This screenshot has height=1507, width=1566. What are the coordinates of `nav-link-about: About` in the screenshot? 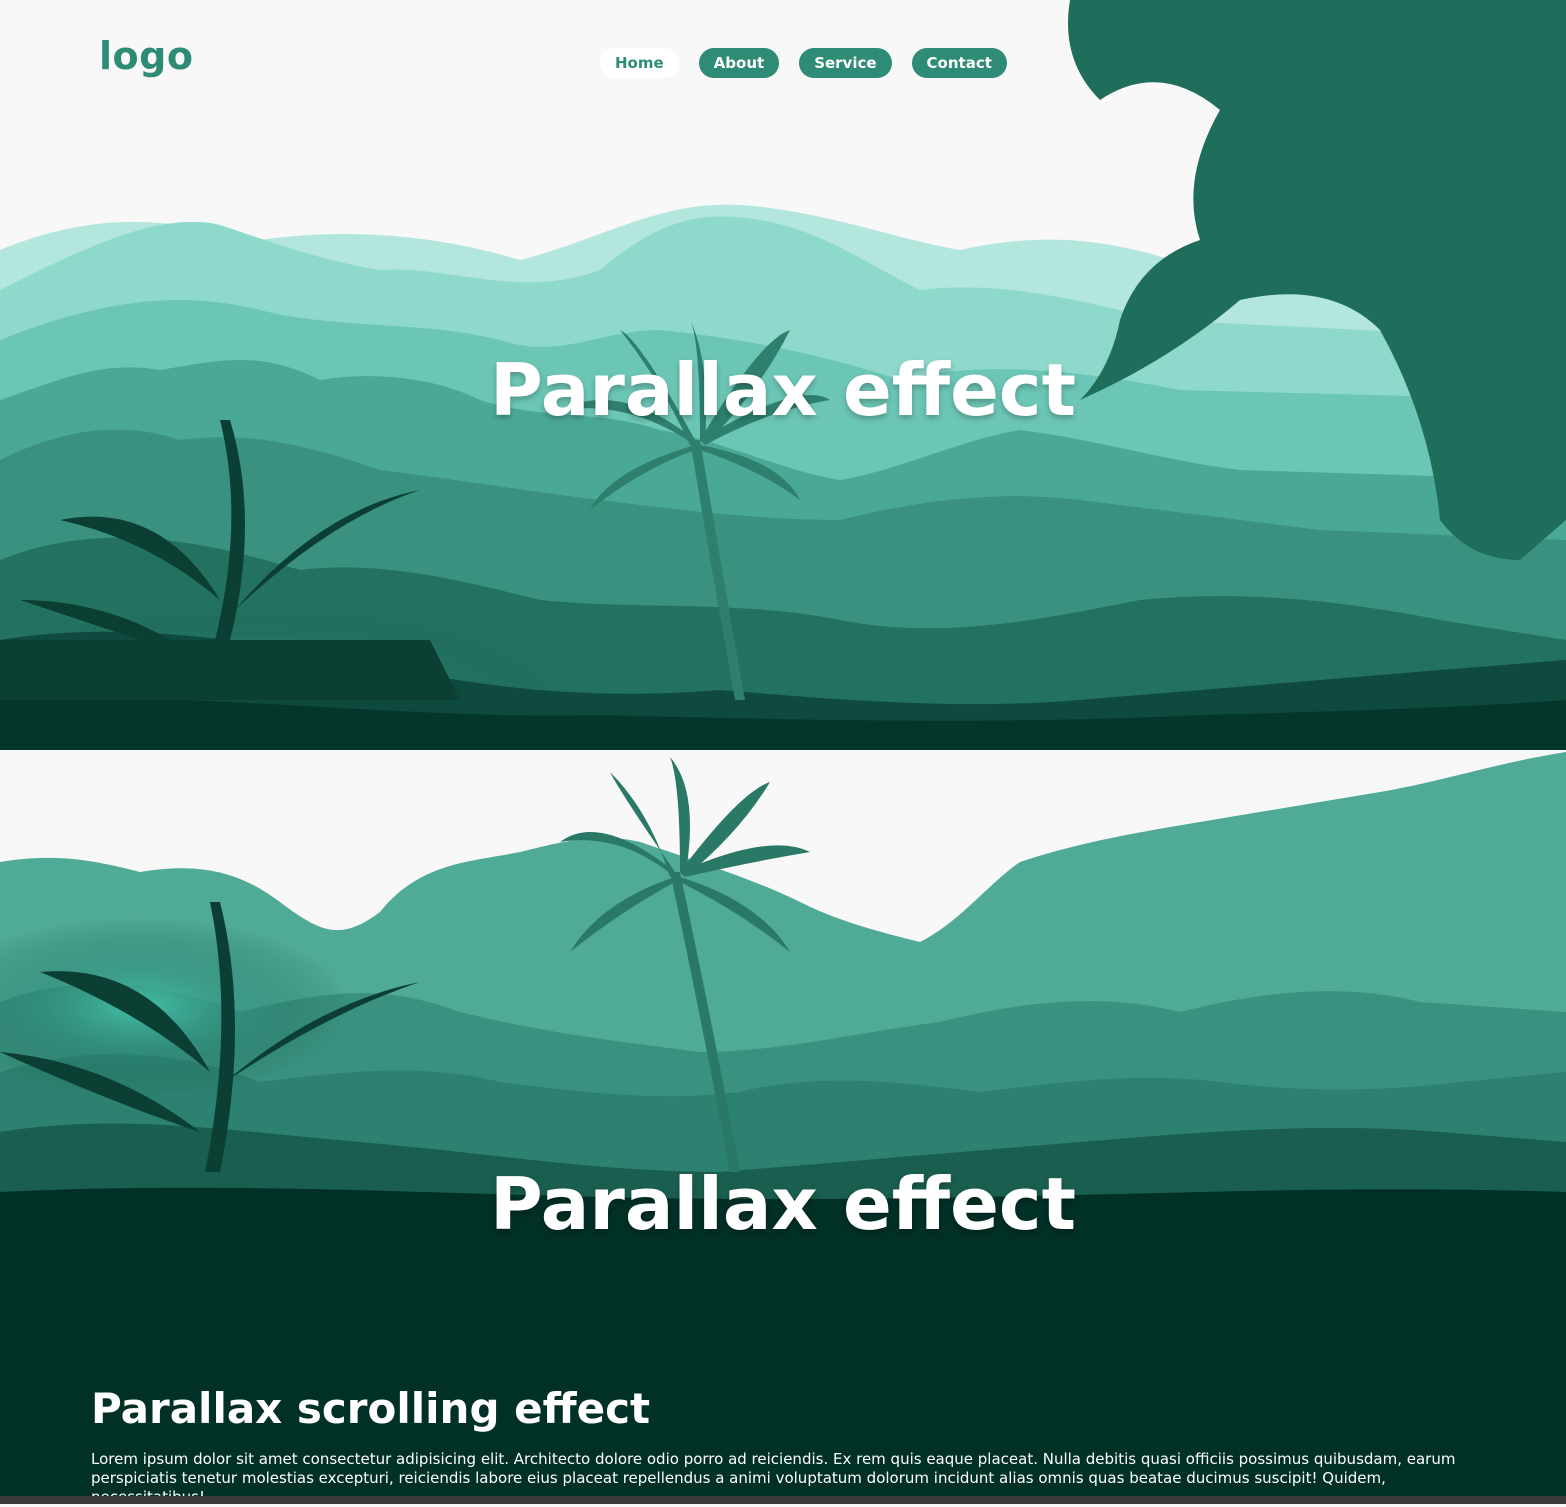 It's located at (739, 63).